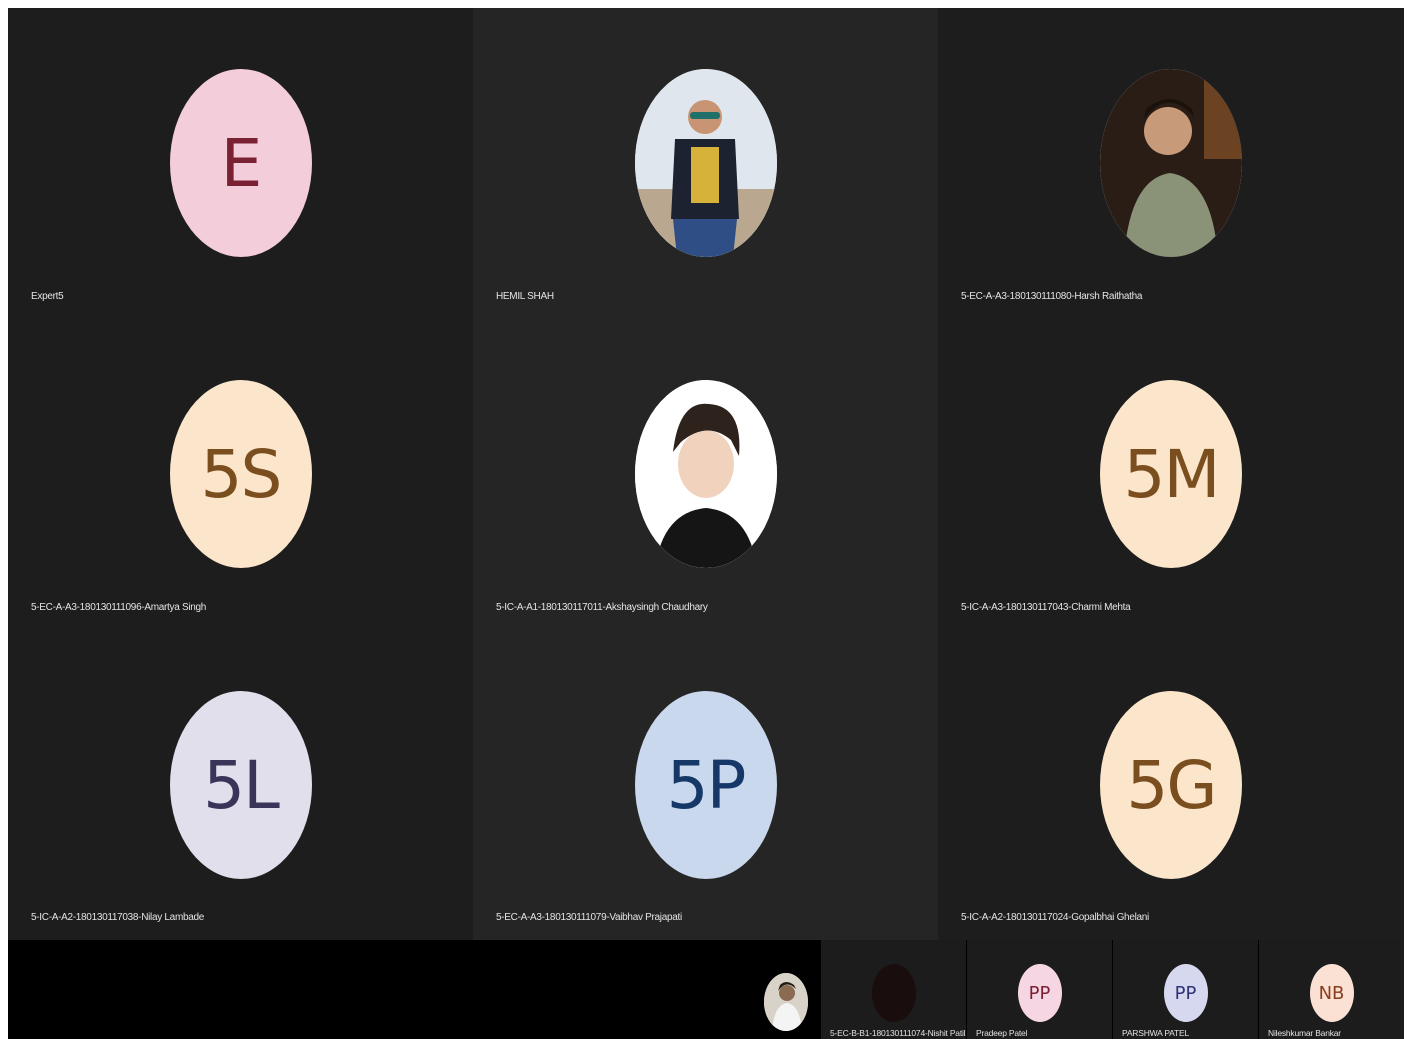 The image size is (1409, 1039). I want to click on avatar-initials: NB, so click(1331, 993).